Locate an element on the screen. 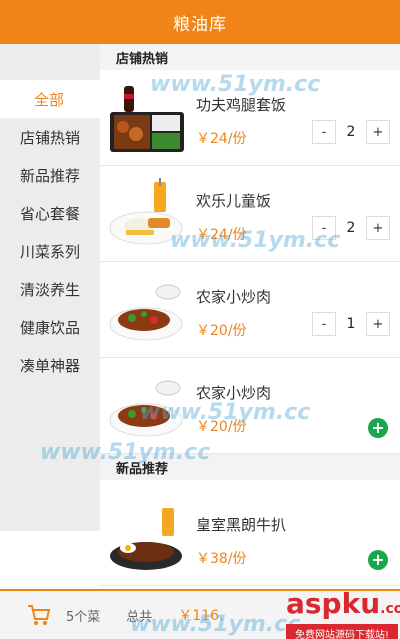 The height and width of the screenshot is (639, 400). quantity-value: 1 is located at coordinates (351, 324).